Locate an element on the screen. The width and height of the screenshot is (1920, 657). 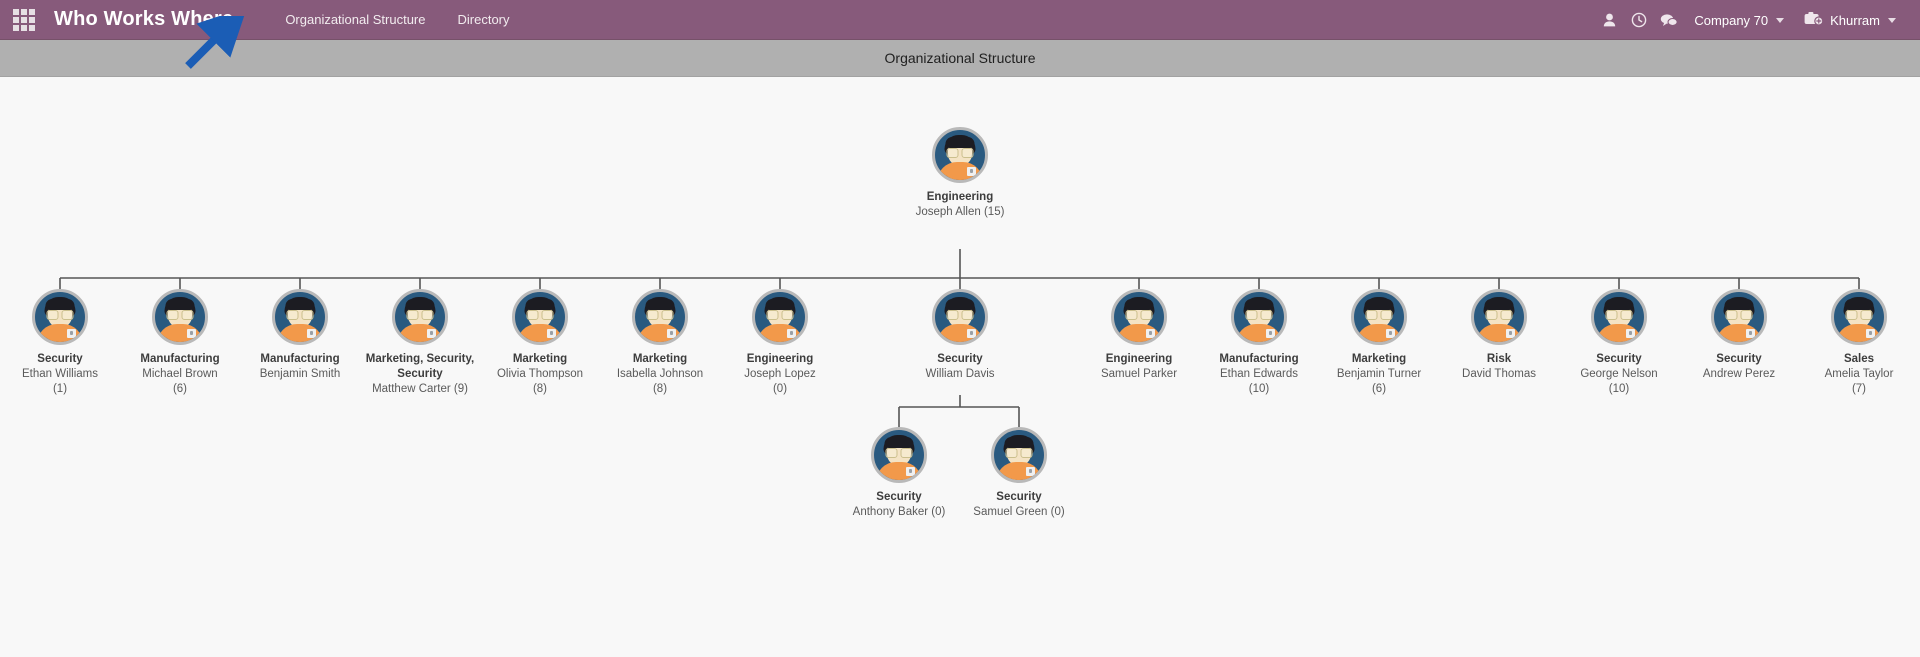
company-switcher: Company 70 is located at coordinates (1739, 20).